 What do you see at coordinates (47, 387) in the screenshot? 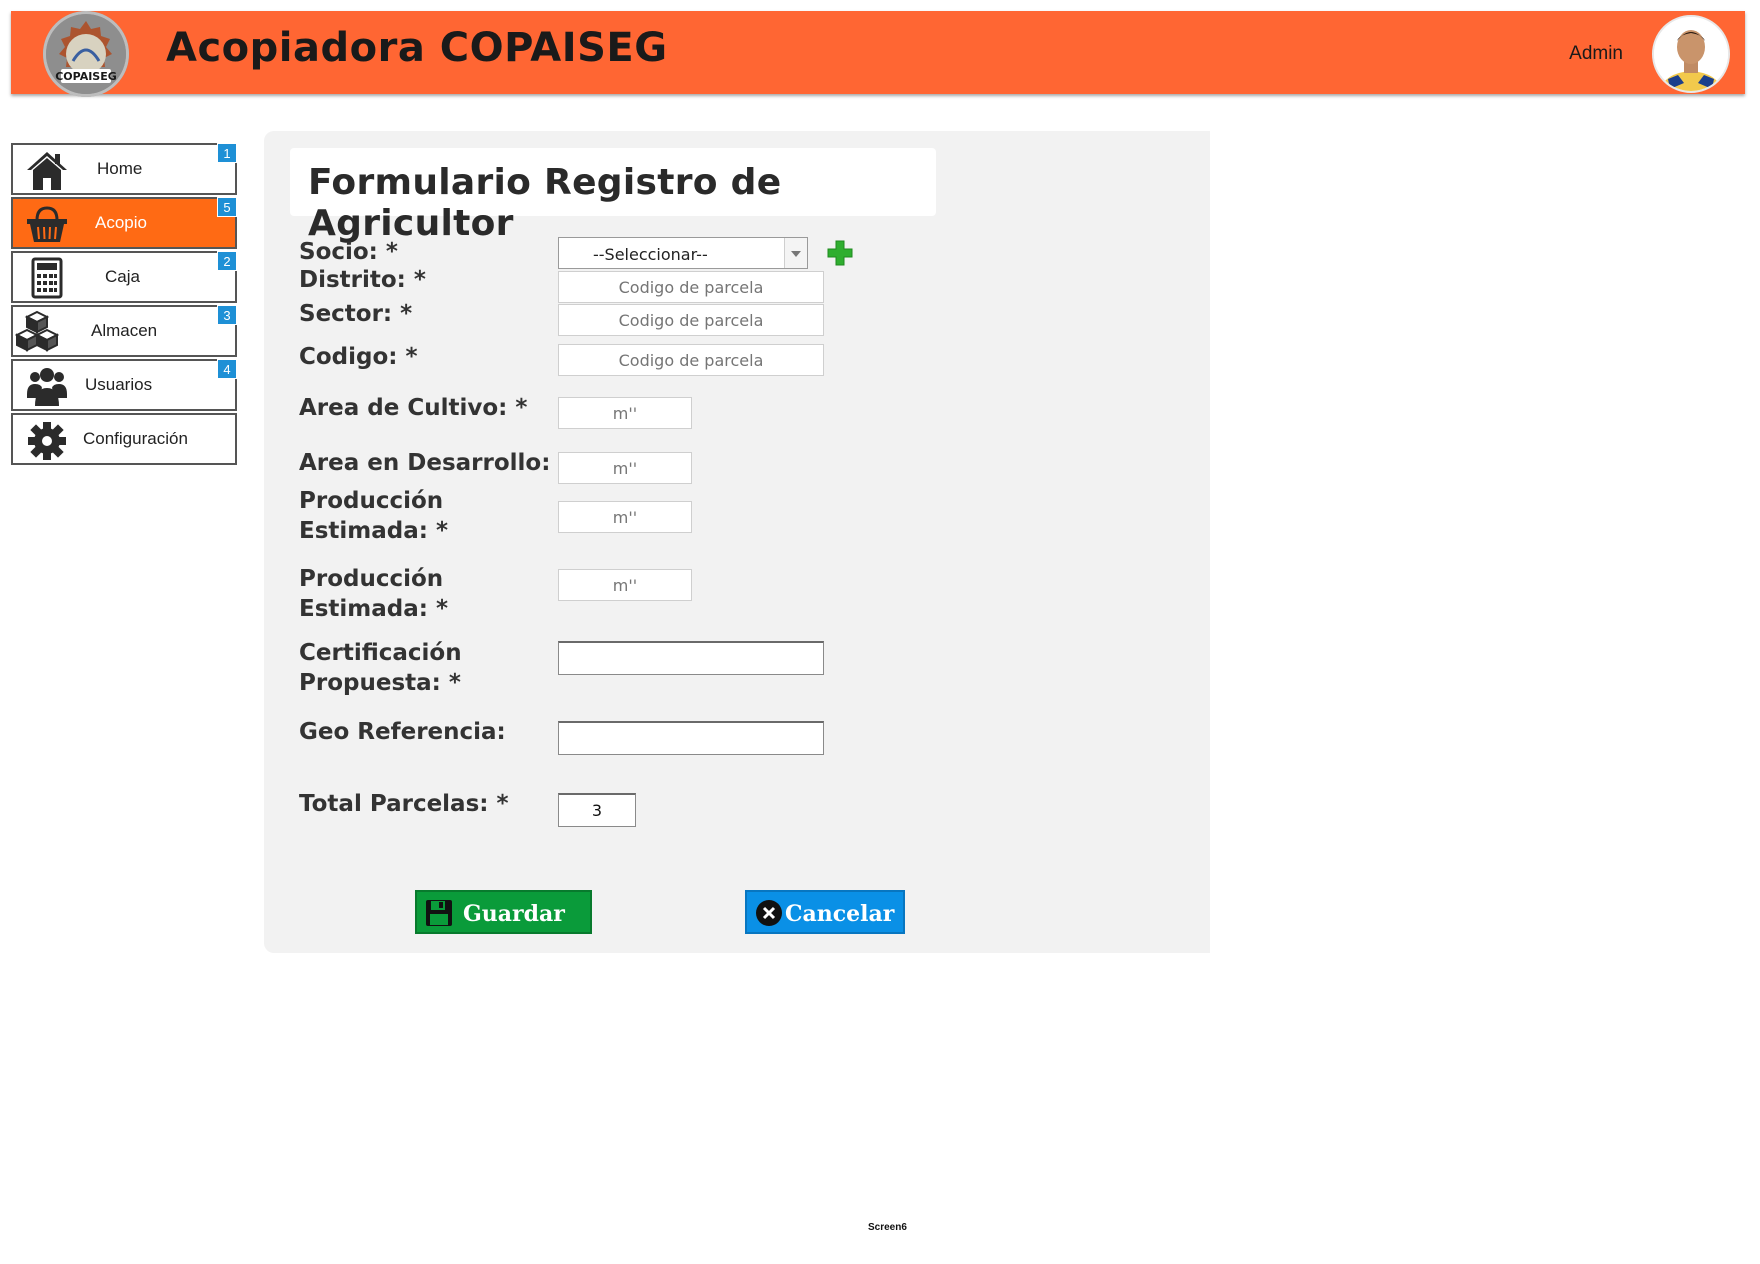
I see `users-icon` at bounding box center [47, 387].